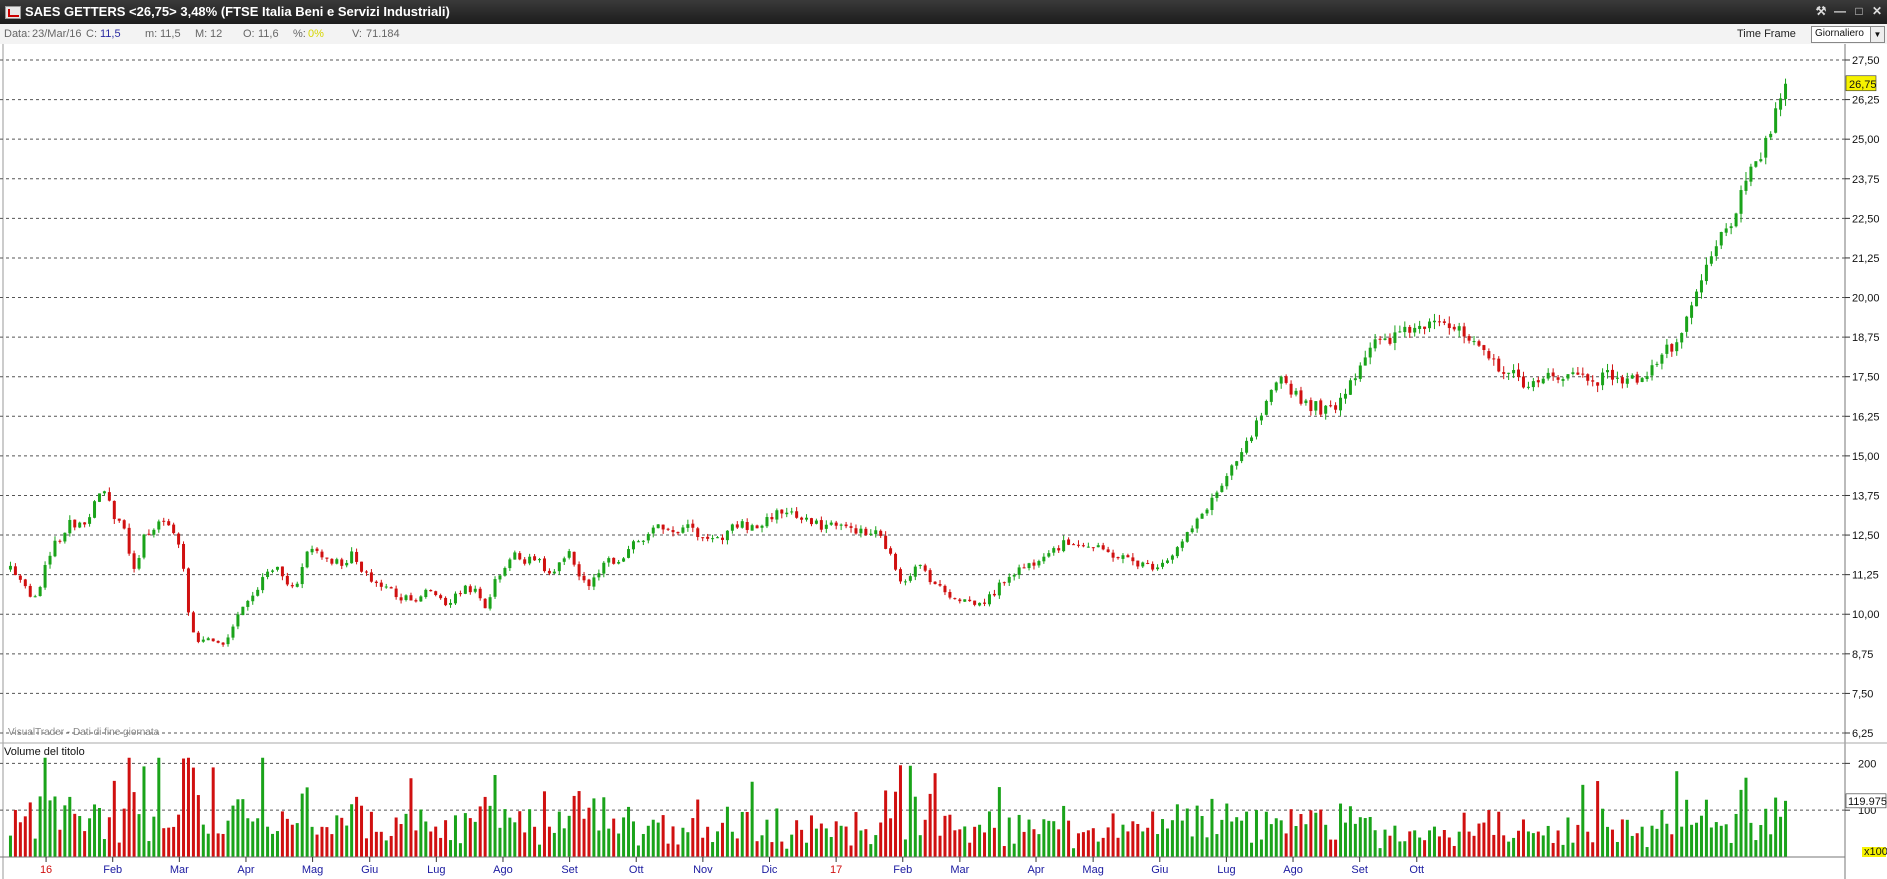 This screenshot has height=879, width=1887. I want to click on maximize-icon: □, so click(1859, 11).